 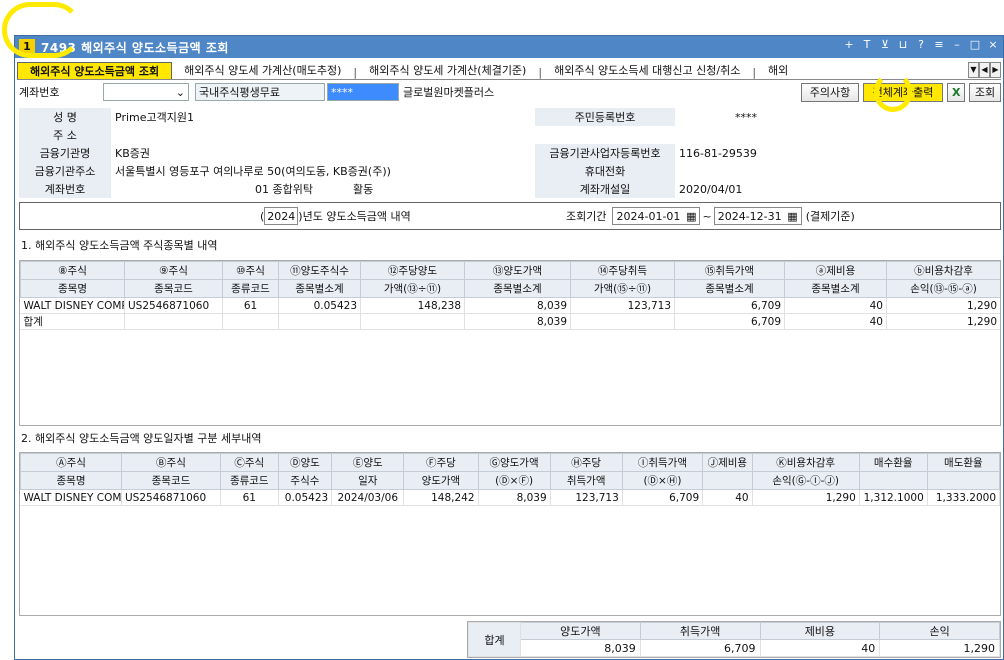 I want to click on column-header: Ⓙ제비용, so click(x=727, y=462).